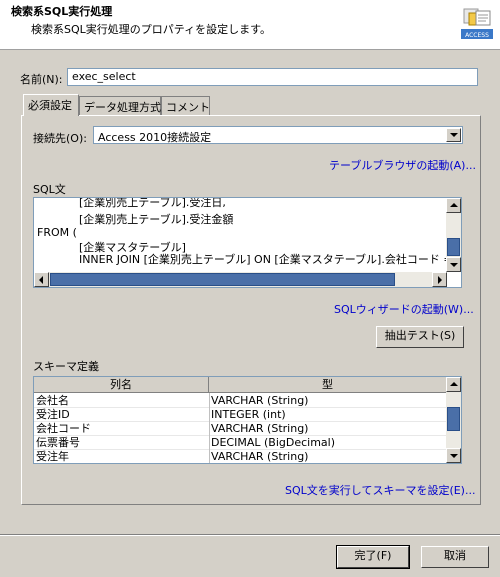 This screenshot has height=577, width=500. I want to click on column-divider, so click(209, 428).